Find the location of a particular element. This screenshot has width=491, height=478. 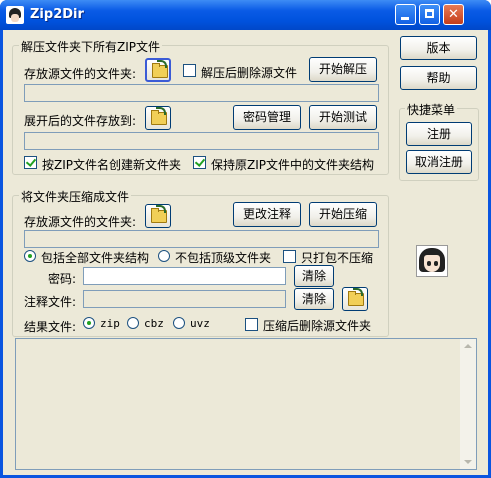

change-comment-button: 更改注释 is located at coordinates (267, 214).